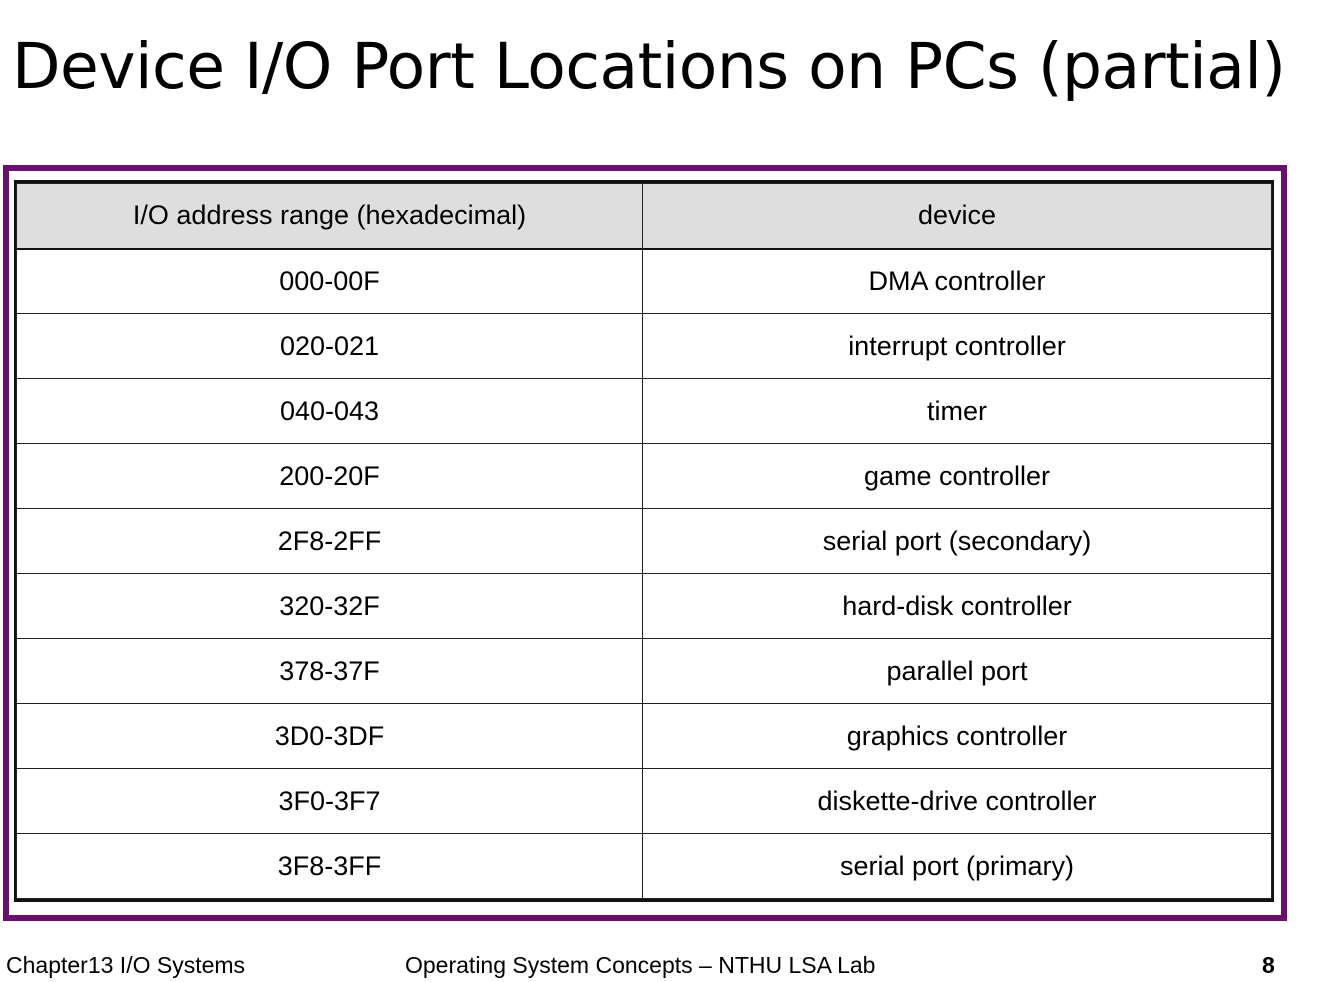 This screenshot has height=982, width=1338. What do you see at coordinates (329, 281) in the screenshot?
I see `address-range-cell: 000-00F` at bounding box center [329, 281].